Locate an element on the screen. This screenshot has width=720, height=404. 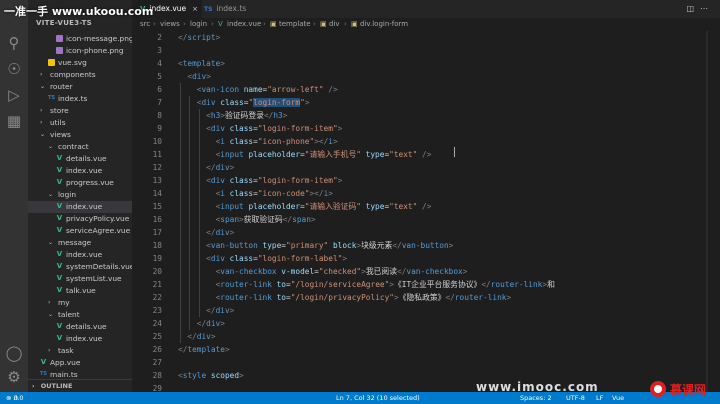
extensions-icon: ▦ is located at coordinates (14, 121).